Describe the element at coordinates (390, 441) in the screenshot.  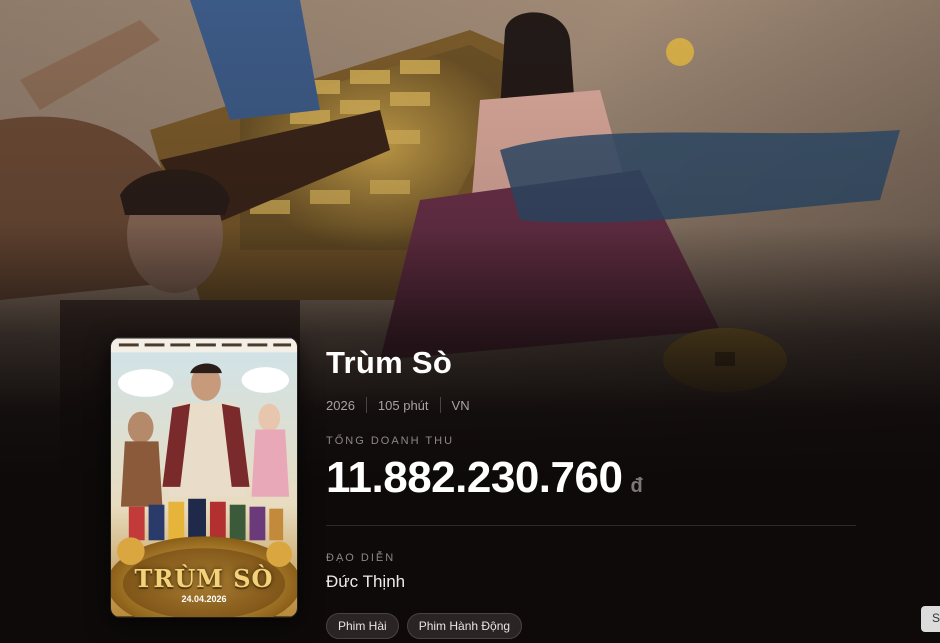
I see `revenue-label: TỔNG DOANH THU` at that location.